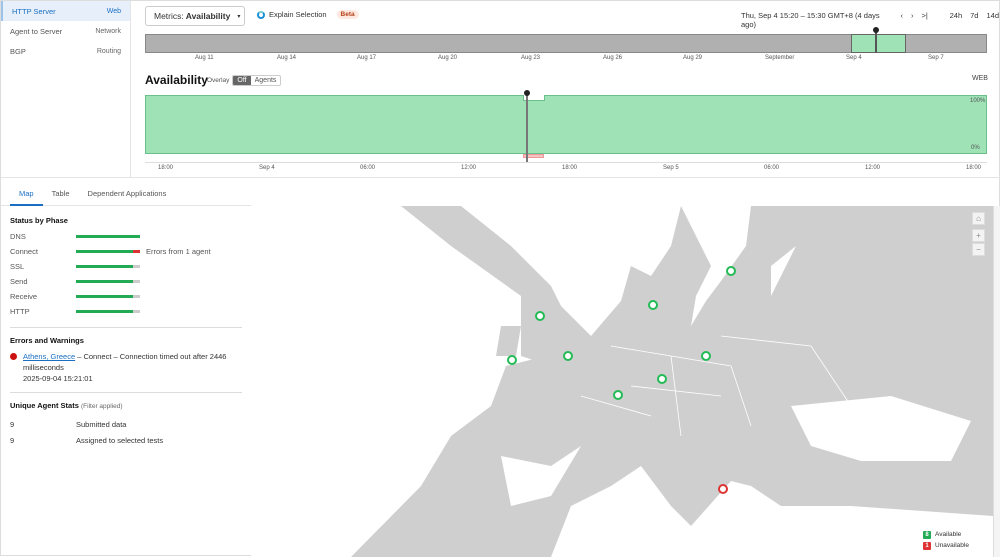 This screenshot has height=557, width=1000. Describe the element at coordinates (65, 11) in the screenshot. I see `nav-item-http-server: HTTP Server Web` at that location.